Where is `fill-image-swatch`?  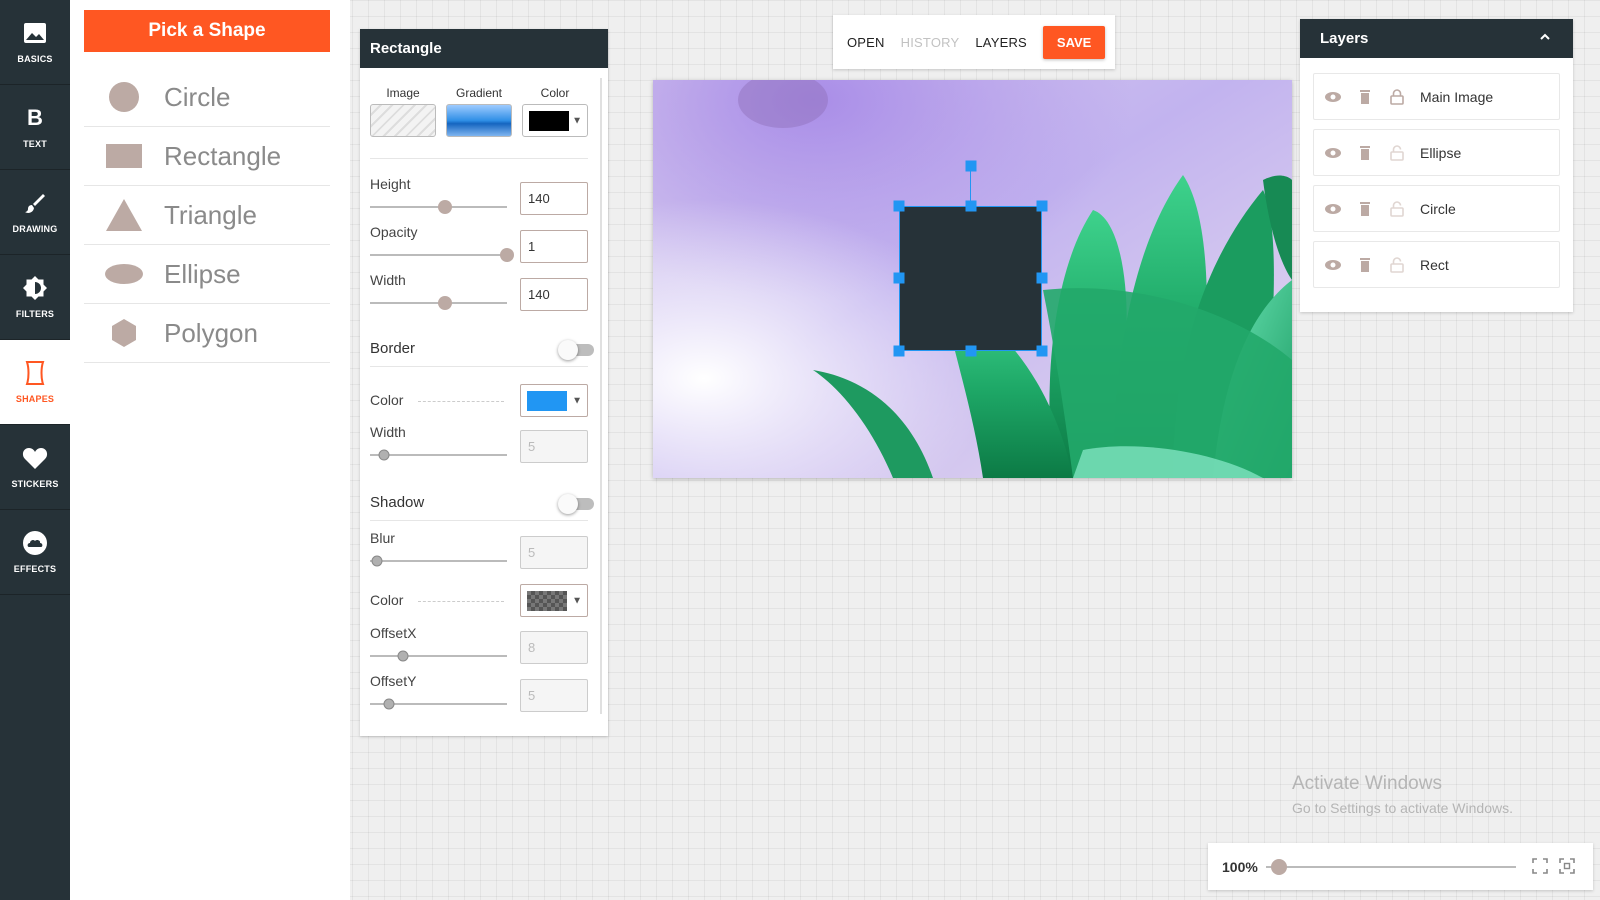 fill-image-swatch is located at coordinates (403, 120).